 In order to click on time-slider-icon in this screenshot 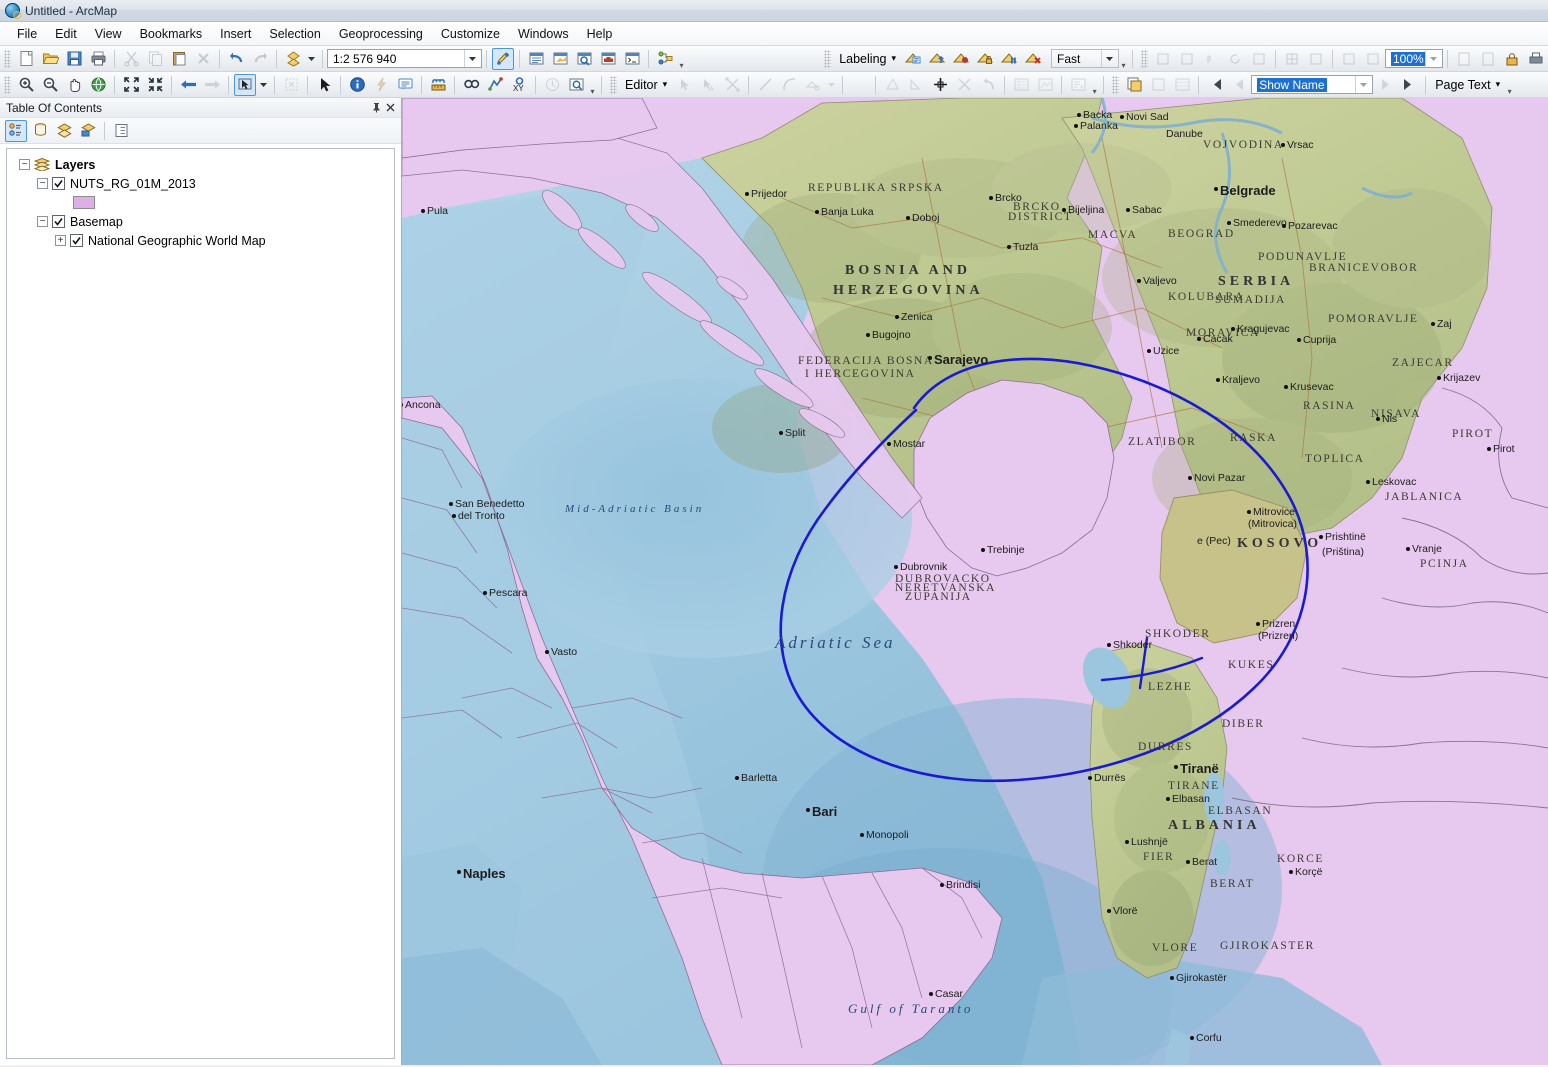, I will do `click(552, 85)`.